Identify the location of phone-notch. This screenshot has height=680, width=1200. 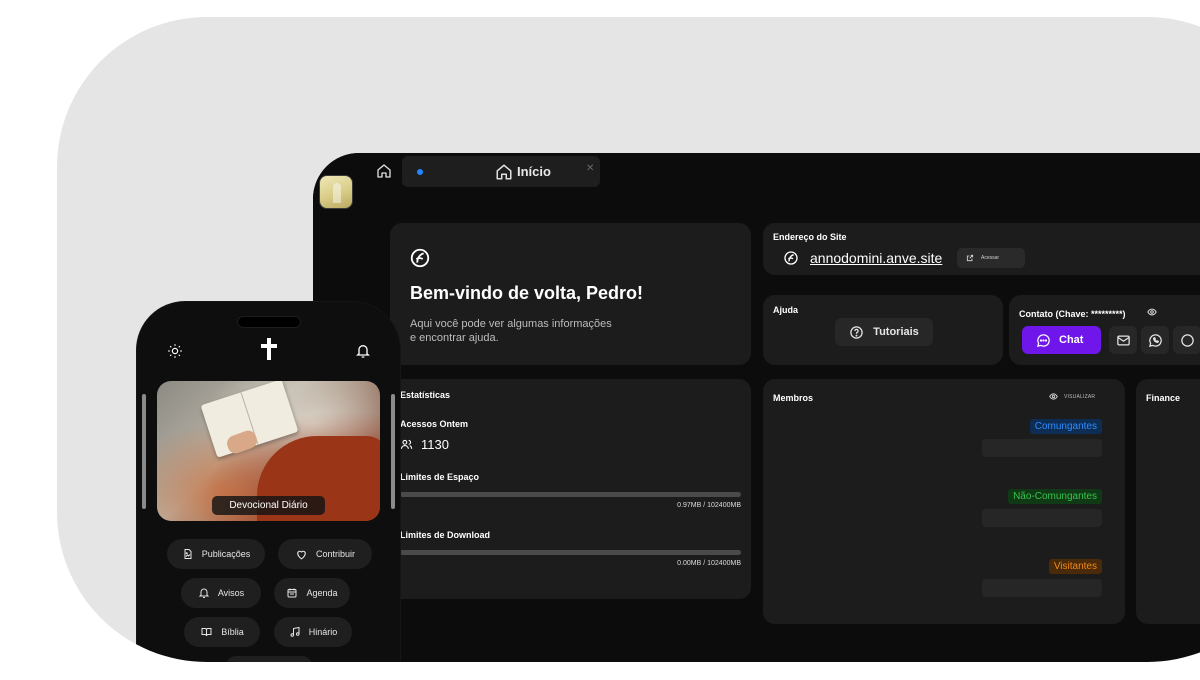
(269, 322).